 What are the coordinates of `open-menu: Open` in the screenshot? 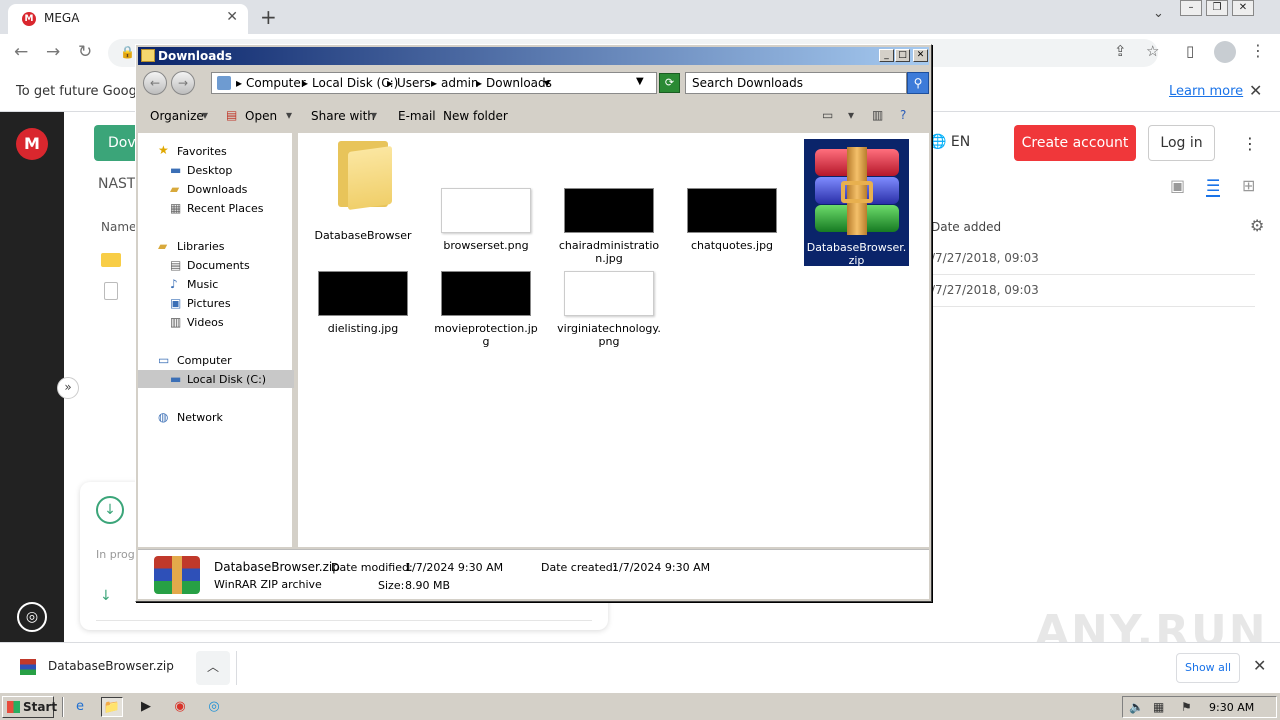 It's located at (261, 116).